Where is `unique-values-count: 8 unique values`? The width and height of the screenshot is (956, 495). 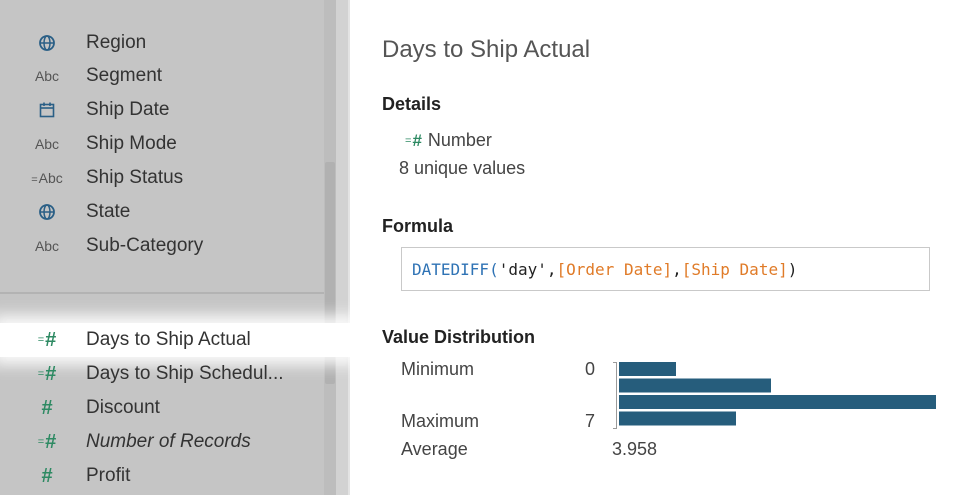 unique-values-count: 8 unique values is located at coordinates (462, 168).